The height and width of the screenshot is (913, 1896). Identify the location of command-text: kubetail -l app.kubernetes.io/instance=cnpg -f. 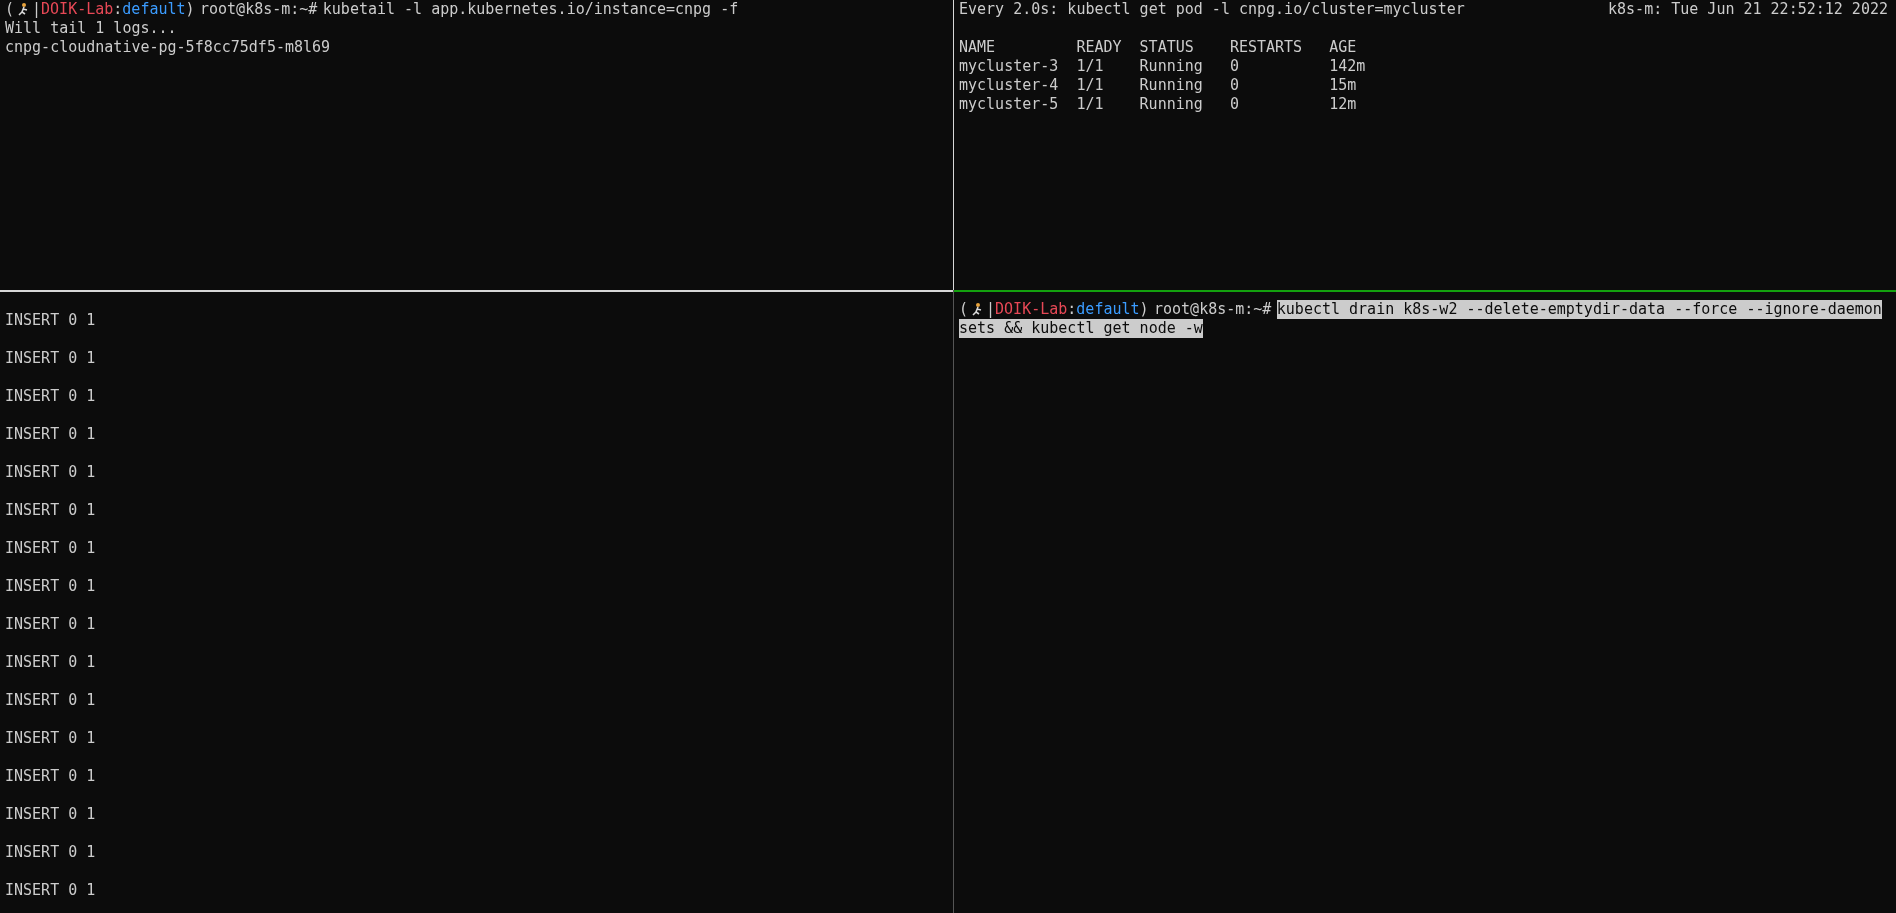
(530, 9).